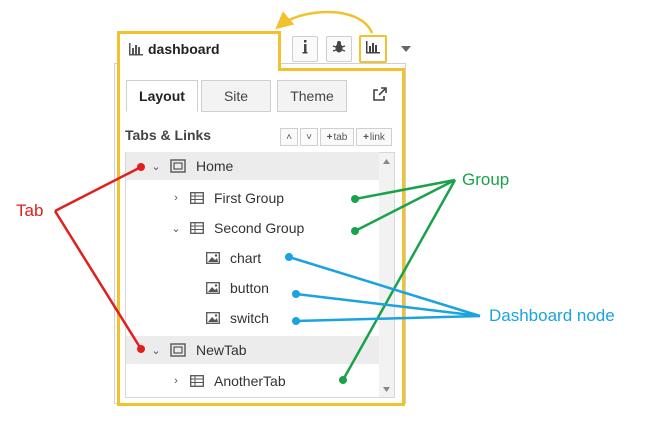  What do you see at coordinates (388, 318) in the screenshot?
I see `node-pointer-line` at bounding box center [388, 318].